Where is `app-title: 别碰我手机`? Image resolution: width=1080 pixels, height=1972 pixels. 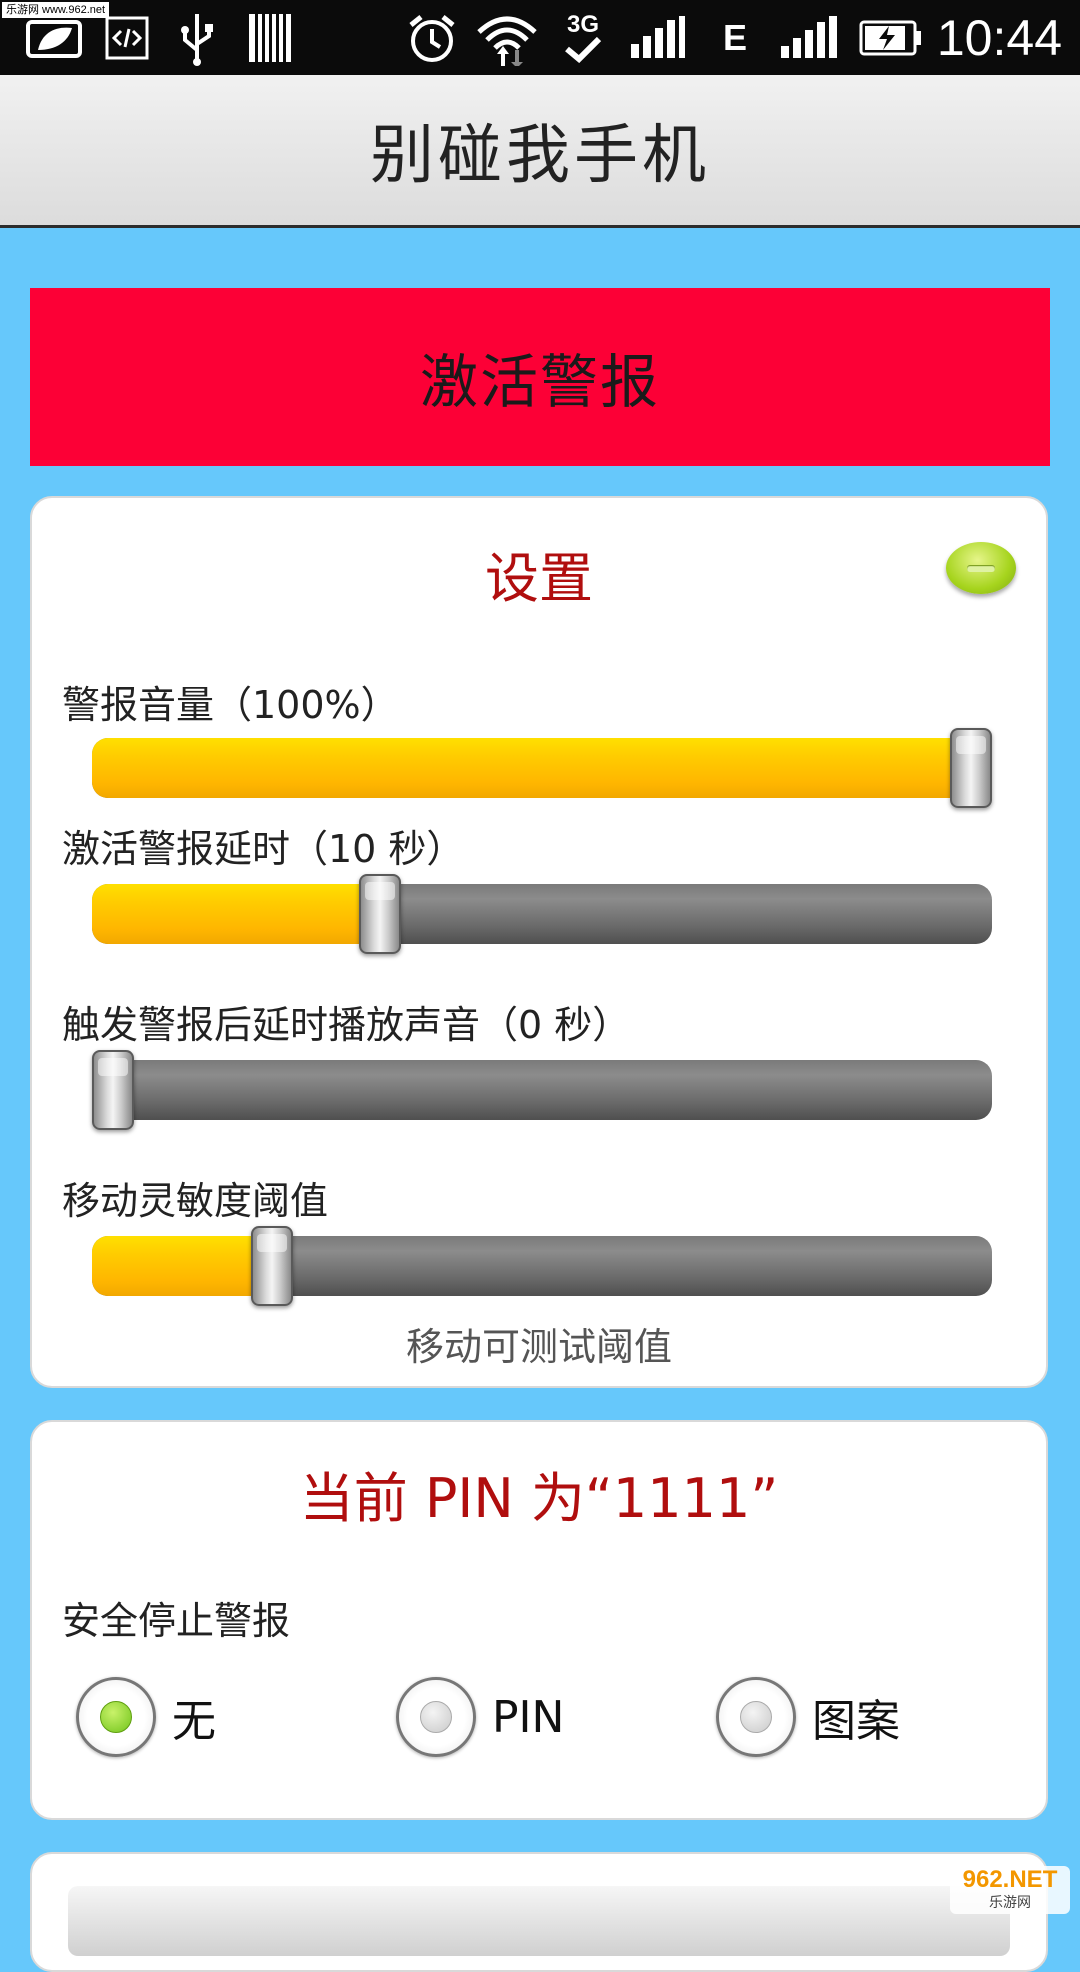
app-title: 别碰我手机 is located at coordinates (540, 156).